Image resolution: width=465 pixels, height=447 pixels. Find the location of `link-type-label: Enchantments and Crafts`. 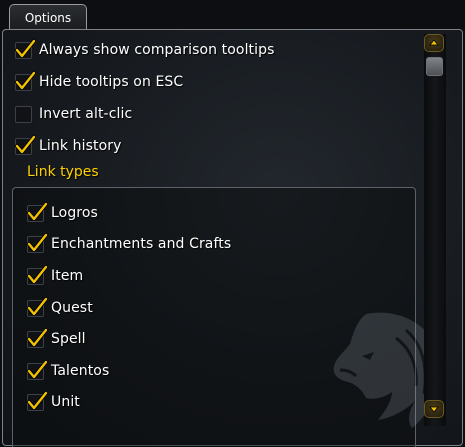

link-type-label: Enchantments and Crafts is located at coordinates (141, 244).